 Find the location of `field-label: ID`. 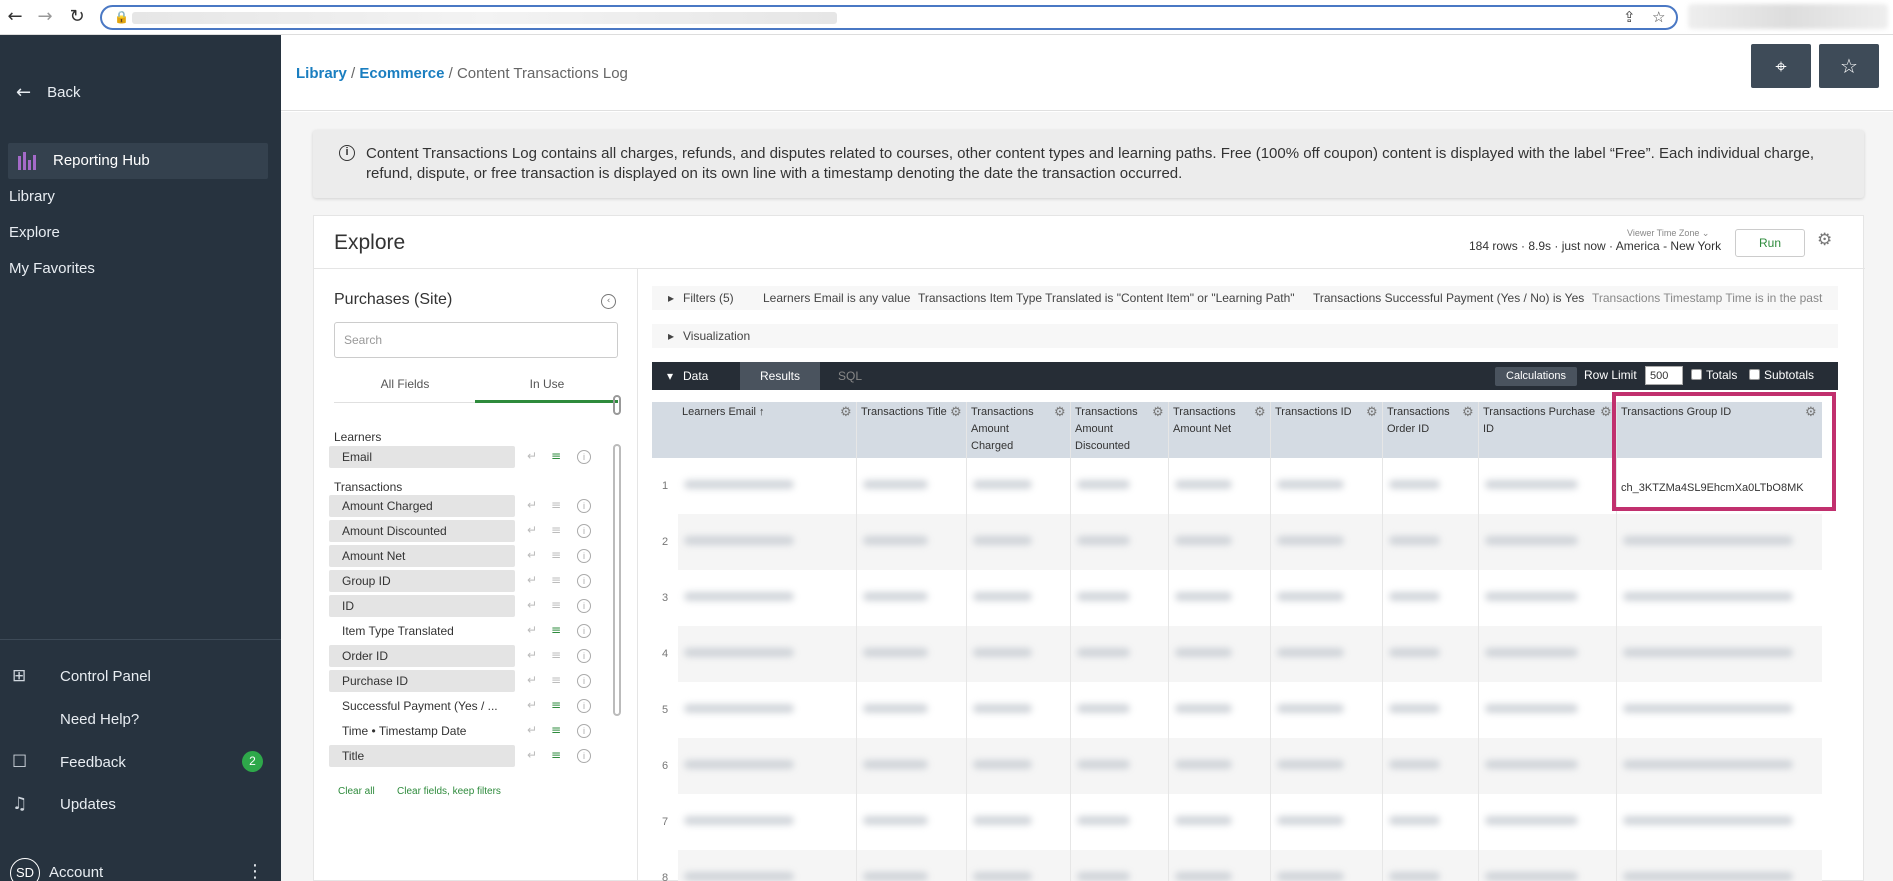

field-label: ID is located at coordinates (422, 606).